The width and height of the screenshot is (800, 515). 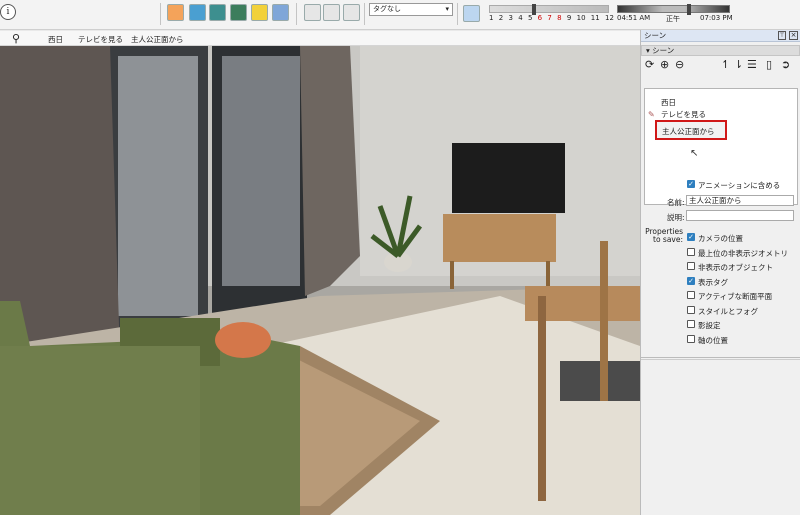 I want to click on search-icon: ⚲, so click(x=16, y=38).